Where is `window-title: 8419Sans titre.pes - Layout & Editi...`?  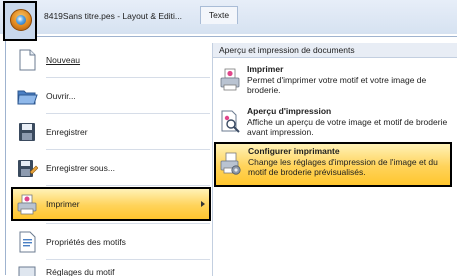
window-title: 8419Sans titre.pes - Layout & Editi... is located at coordinates (113, 16).